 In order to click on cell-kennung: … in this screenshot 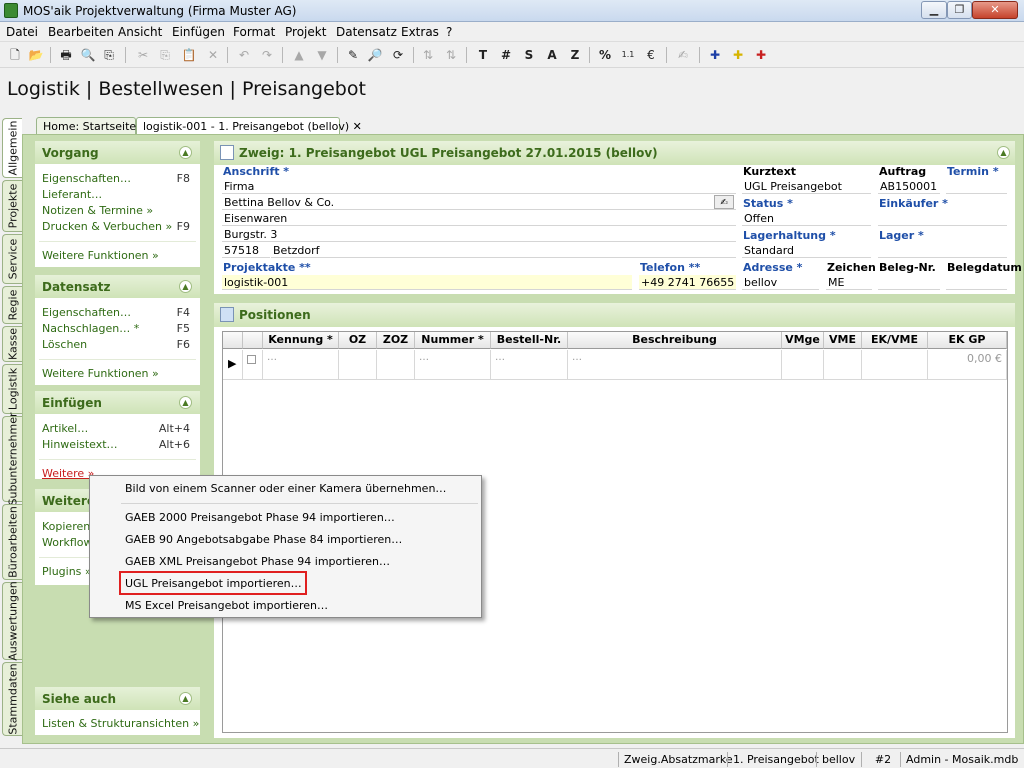, I will do `click(301, 365)`.